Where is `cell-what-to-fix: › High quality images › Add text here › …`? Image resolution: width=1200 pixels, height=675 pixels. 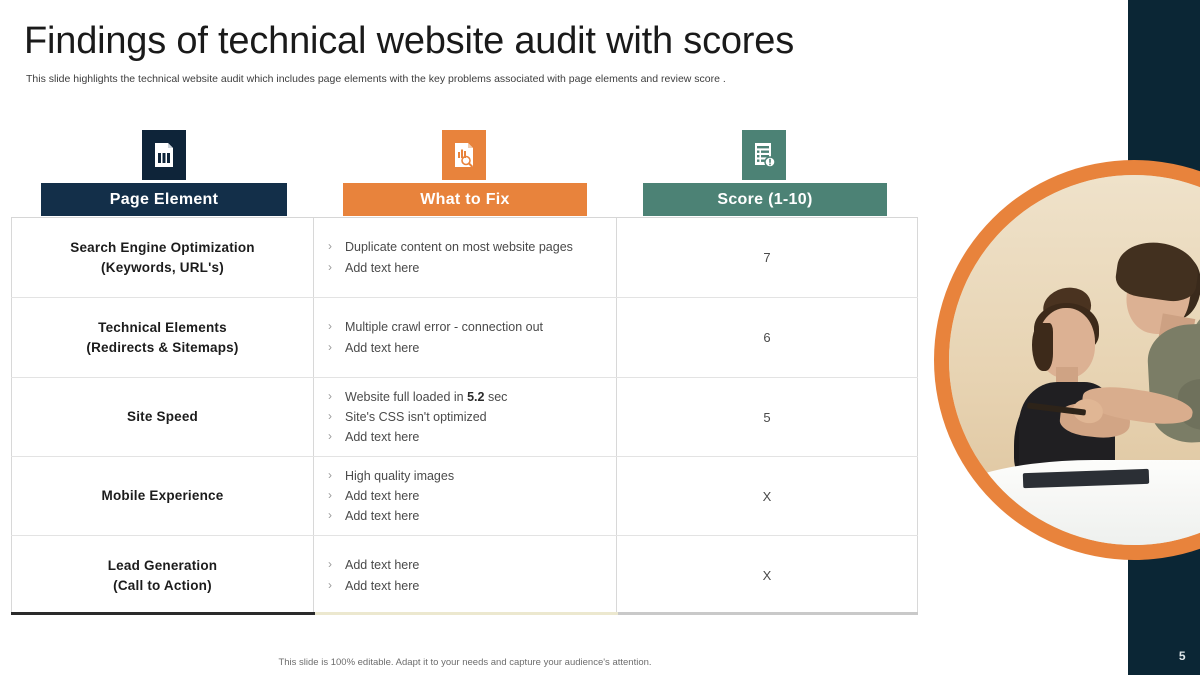 cell-what-to-fix: › High quality images › Add text here › … is located at coordinates (465, 496).